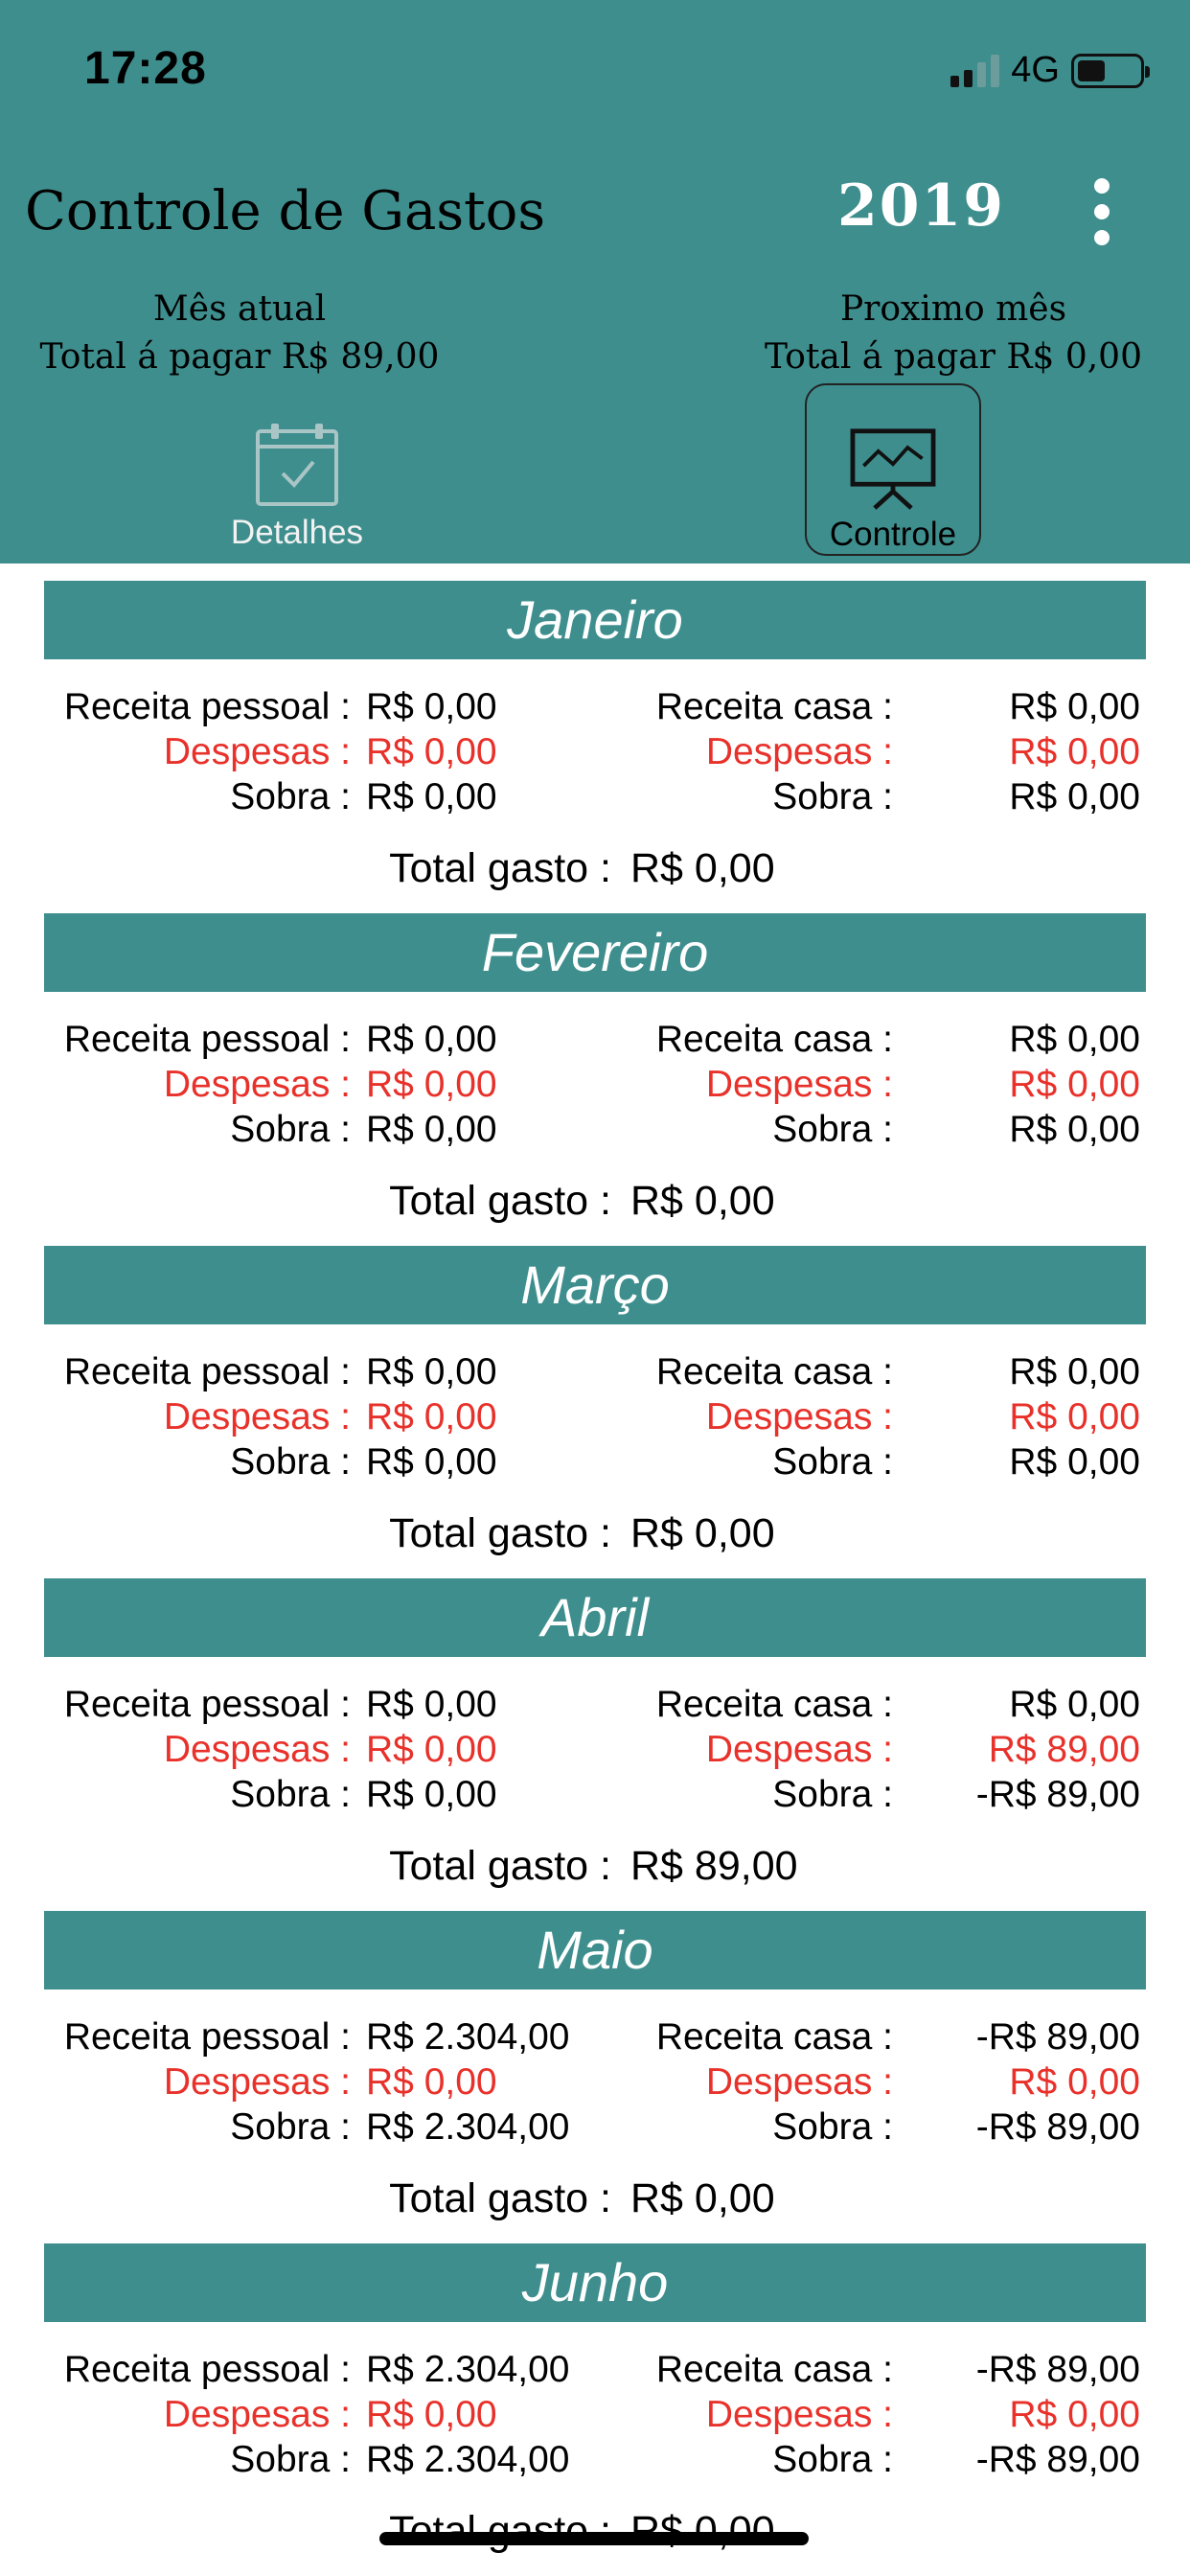  I want to click on current-total-label: Total á pagar, so click(155, 357).